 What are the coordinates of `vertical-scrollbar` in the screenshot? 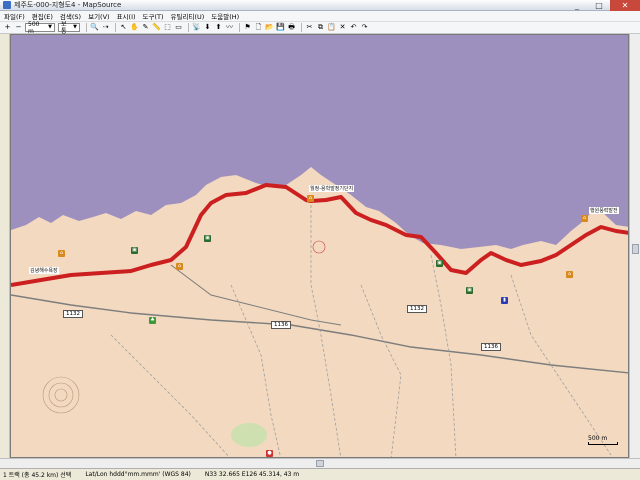 It's located at (634, 246).